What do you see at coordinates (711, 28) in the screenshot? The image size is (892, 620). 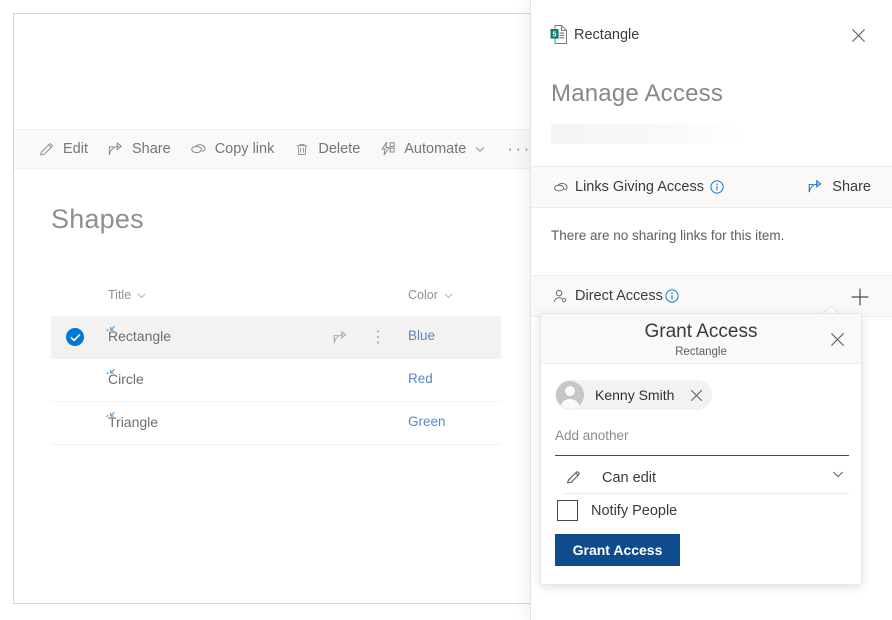 I see `panel-header: 5 Rectangle` at bounding box center [711, 28].